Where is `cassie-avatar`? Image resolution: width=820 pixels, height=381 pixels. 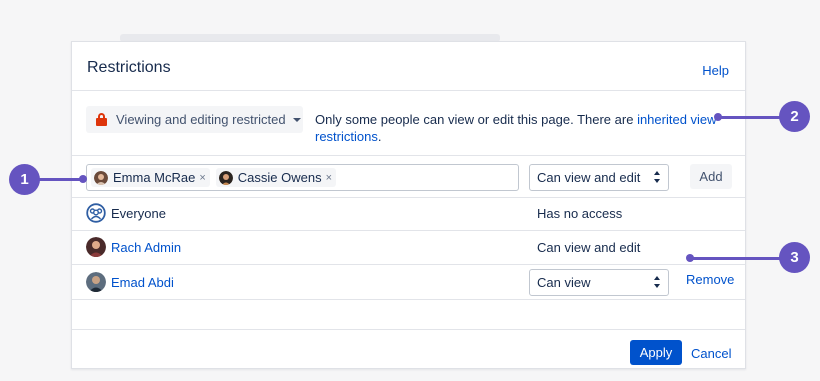
cassie-avatar is located at coordinates (225, 177).